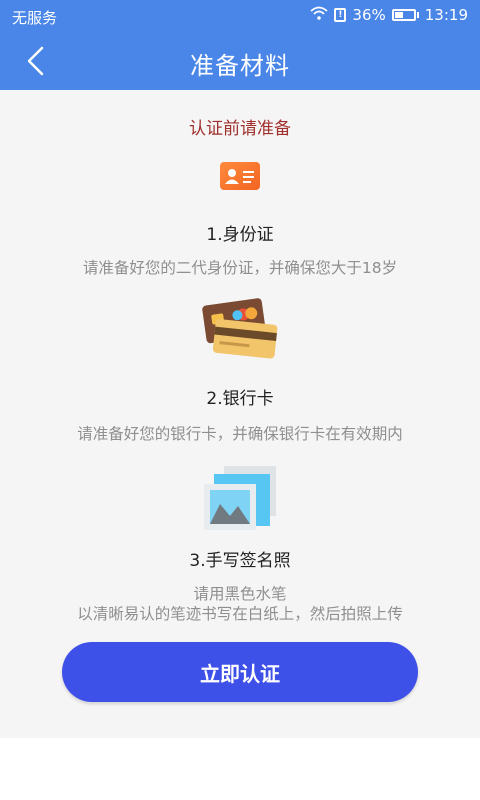  Describe the element at coordinates (240, 614) in the screenshot. I see `item-desc-signature-2: 以清晰易认的笔迹书写在白纸上，然后拍照上传` at that location.